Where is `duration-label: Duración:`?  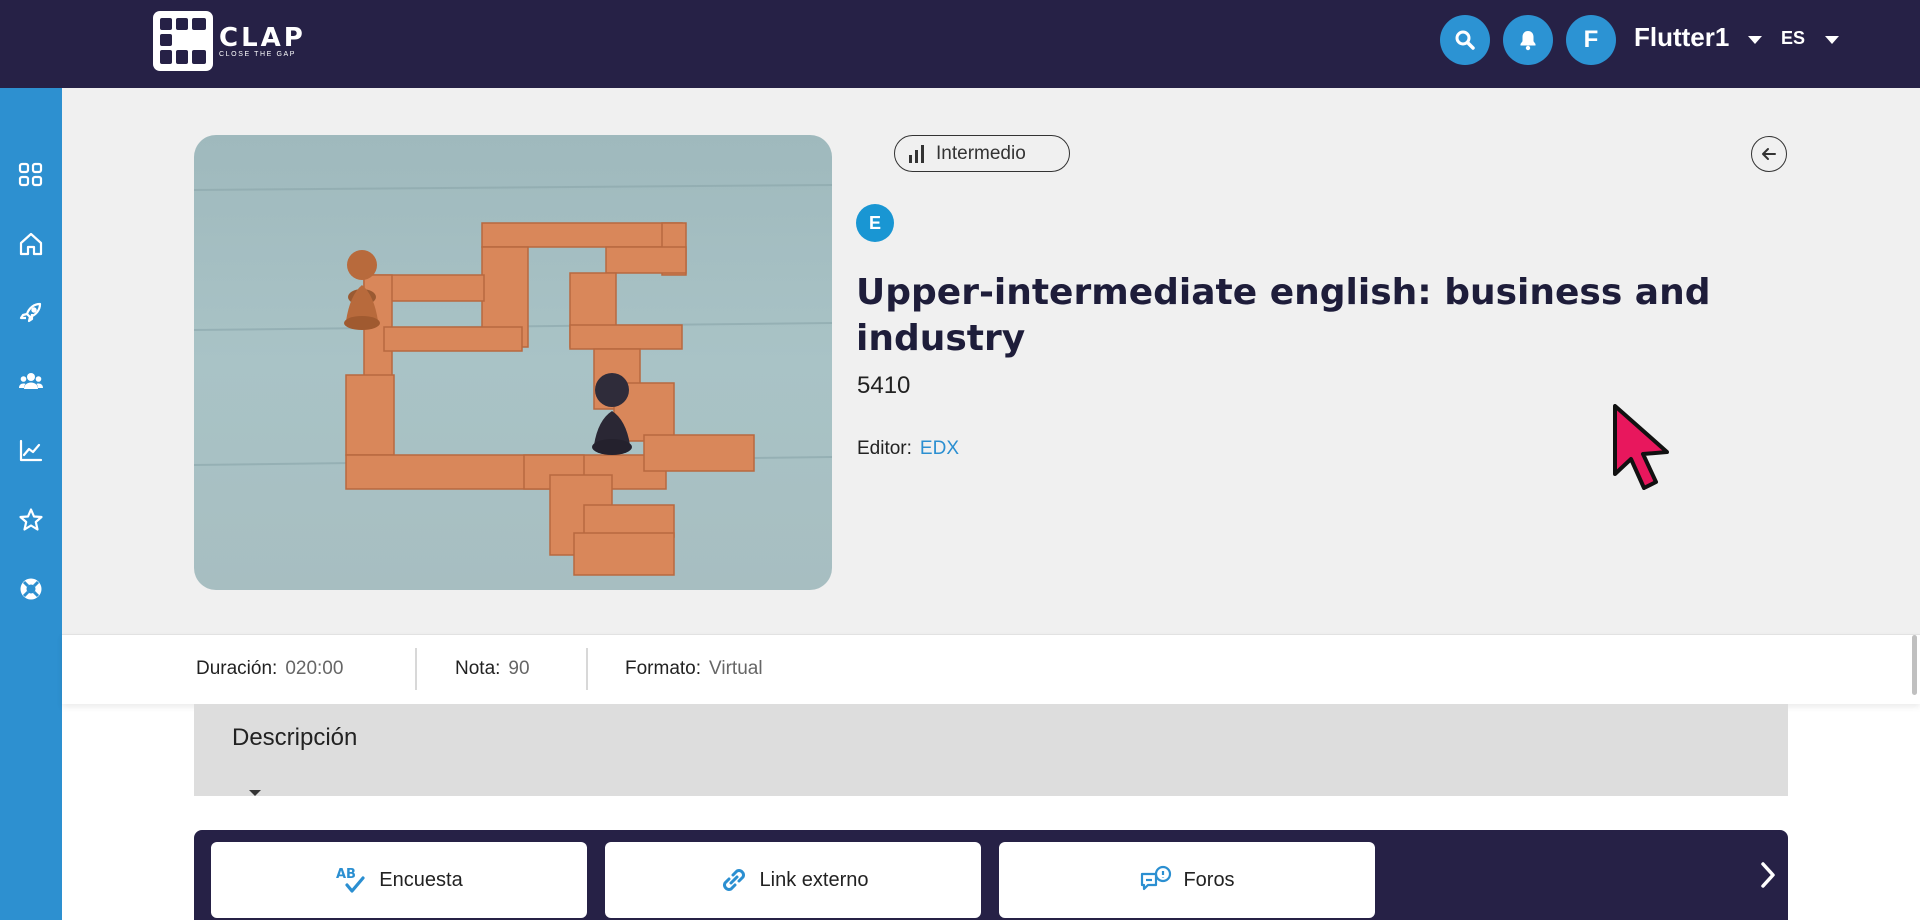
duration-label: Duración: is located at coordinates (237, 668).